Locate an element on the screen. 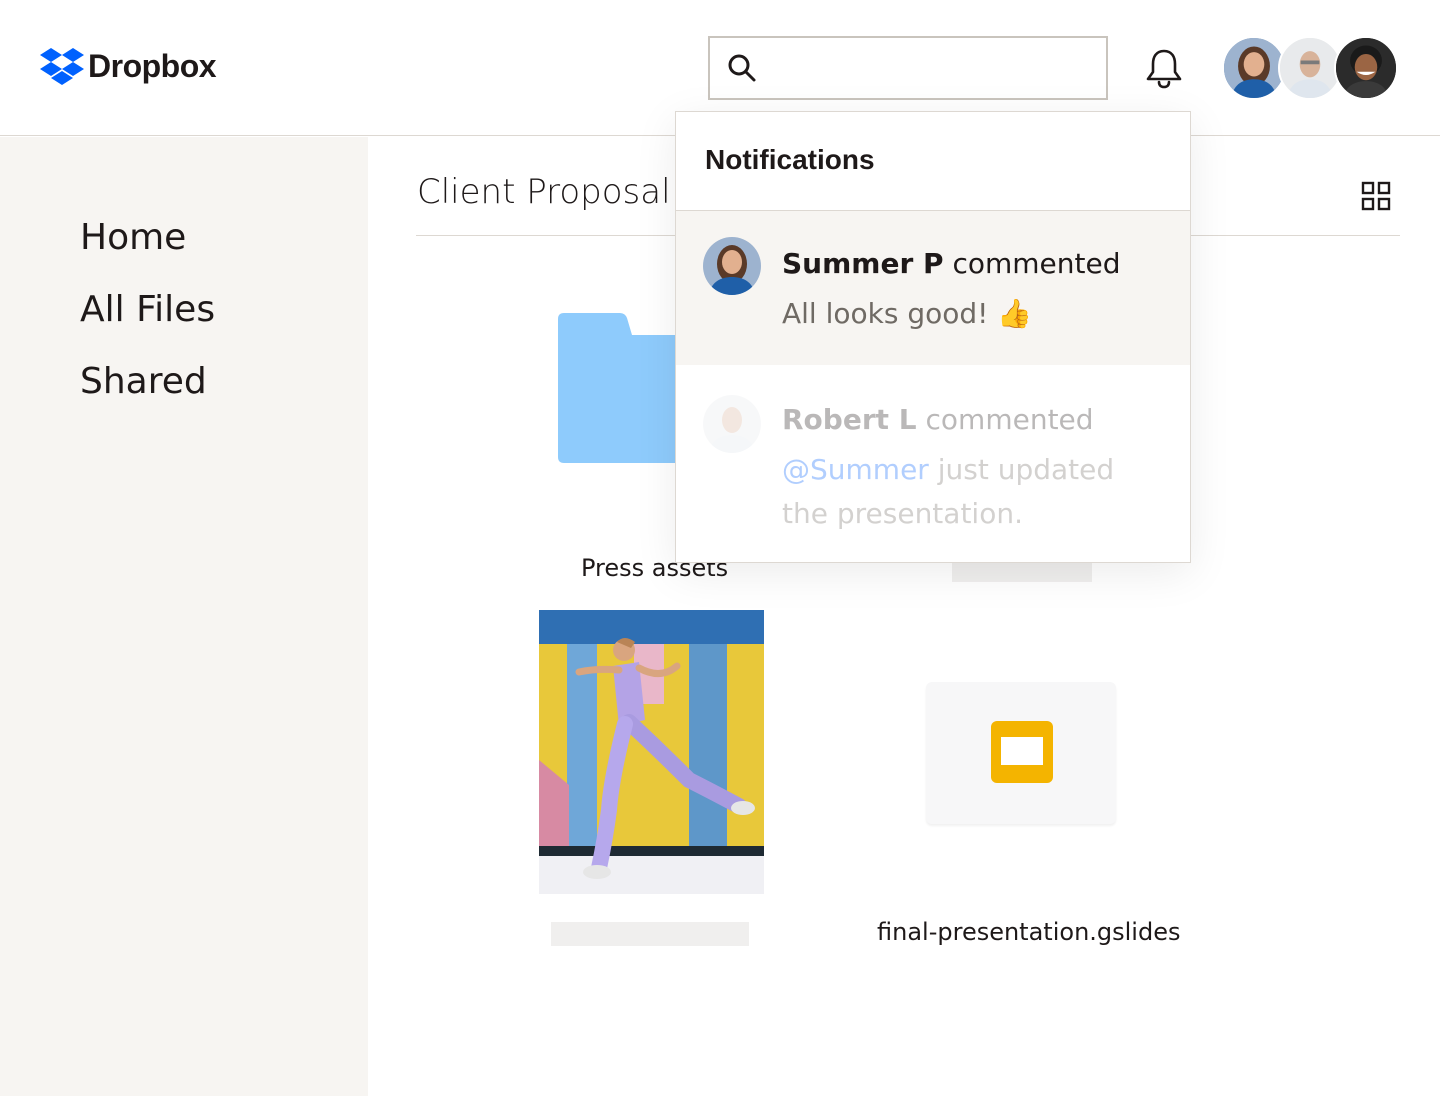 Image resolution: width=1440 pixels, height=1096 pixels. search-input is located at coordinates (908, 68).